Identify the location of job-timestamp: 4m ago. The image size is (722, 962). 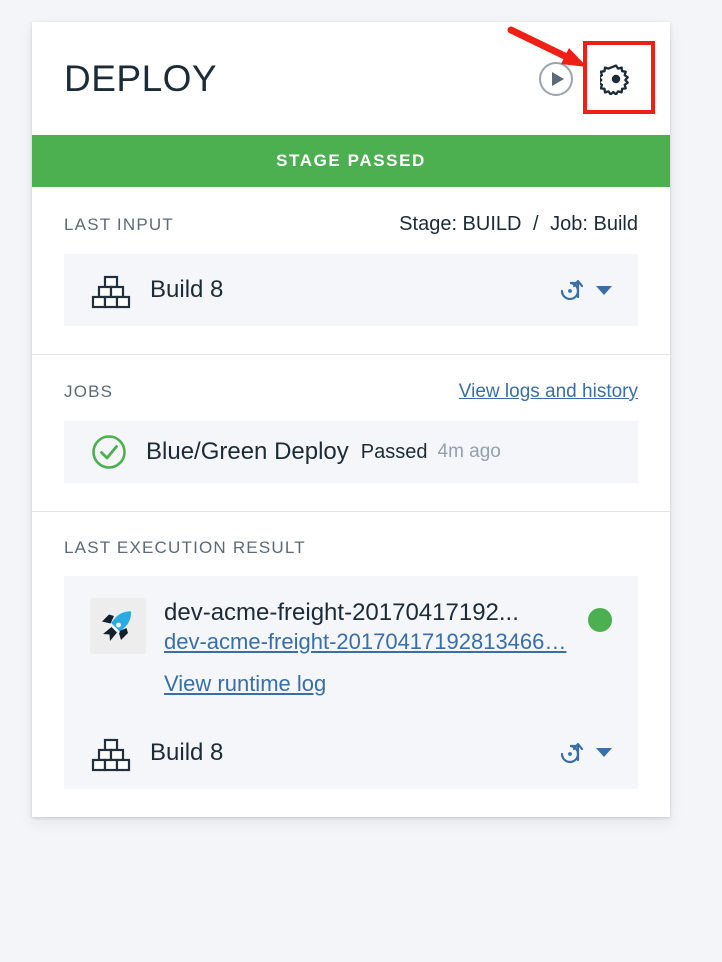
(469, 451).